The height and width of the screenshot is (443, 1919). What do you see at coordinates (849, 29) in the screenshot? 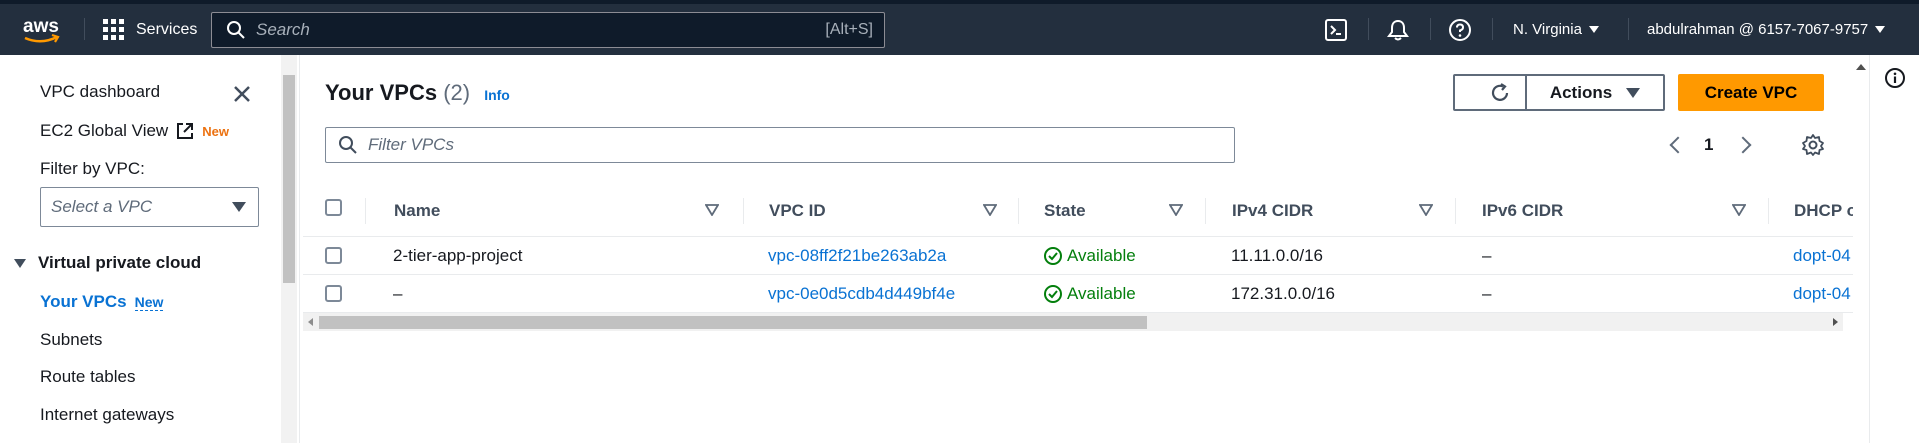
I see `search-shortcut: [Alt+S]` at bounding box center [849, 29].